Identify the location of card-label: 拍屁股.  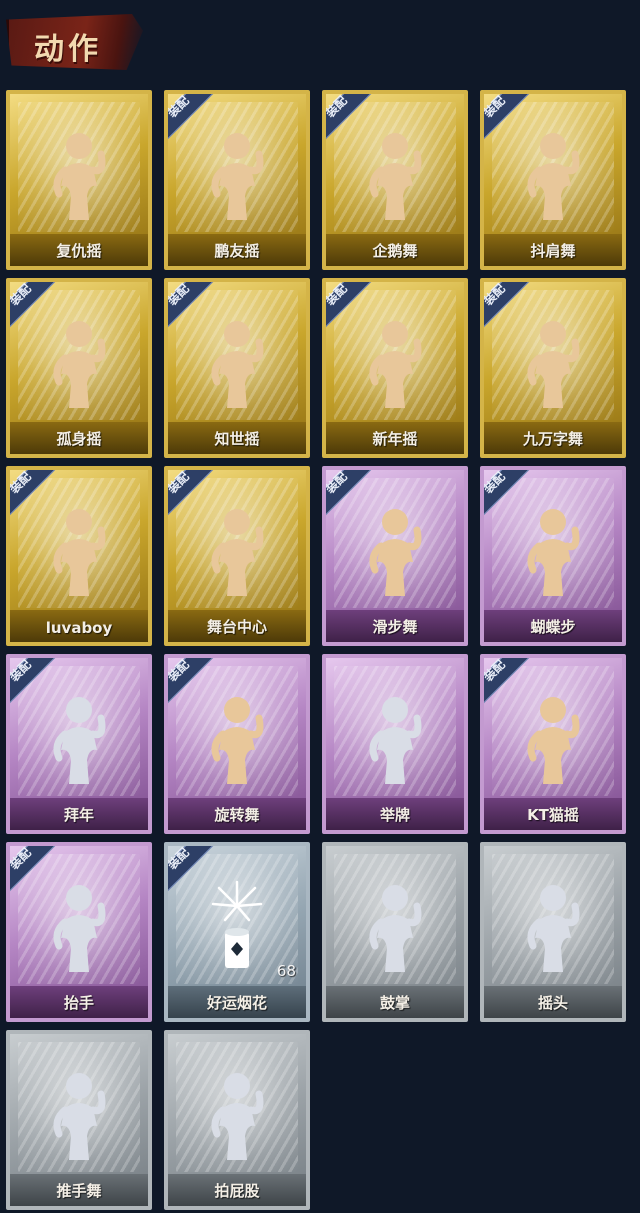
(237, 1191).